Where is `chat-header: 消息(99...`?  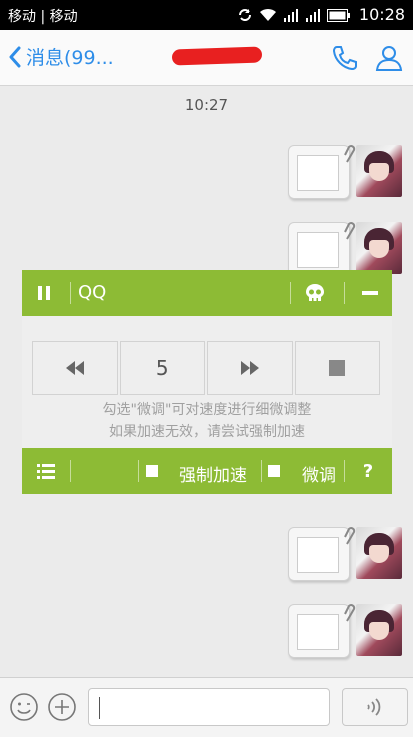
chat-header: 消息(99... is located at coordinates (206, 58).